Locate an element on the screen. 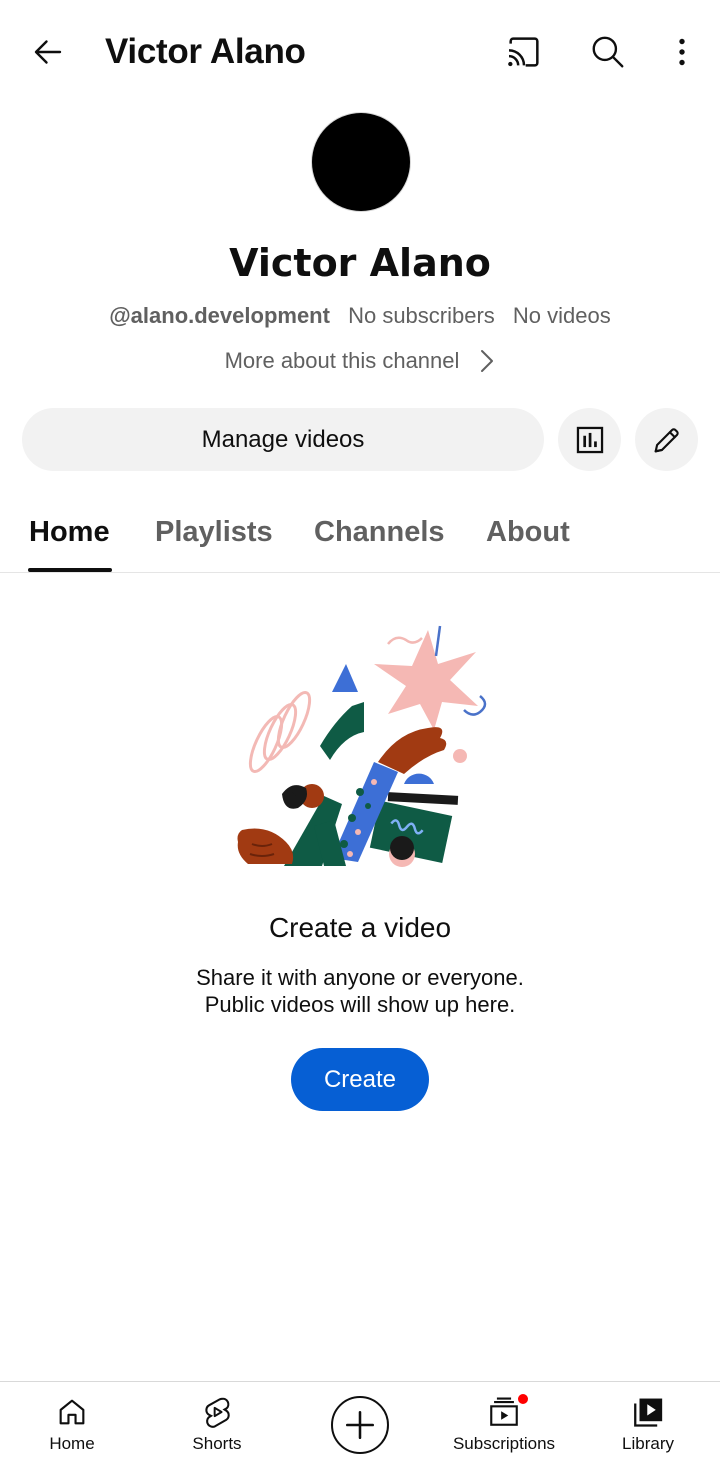 This screenshot has height=1471, width=720. channel-avatar is located at coordinates (361, 162).